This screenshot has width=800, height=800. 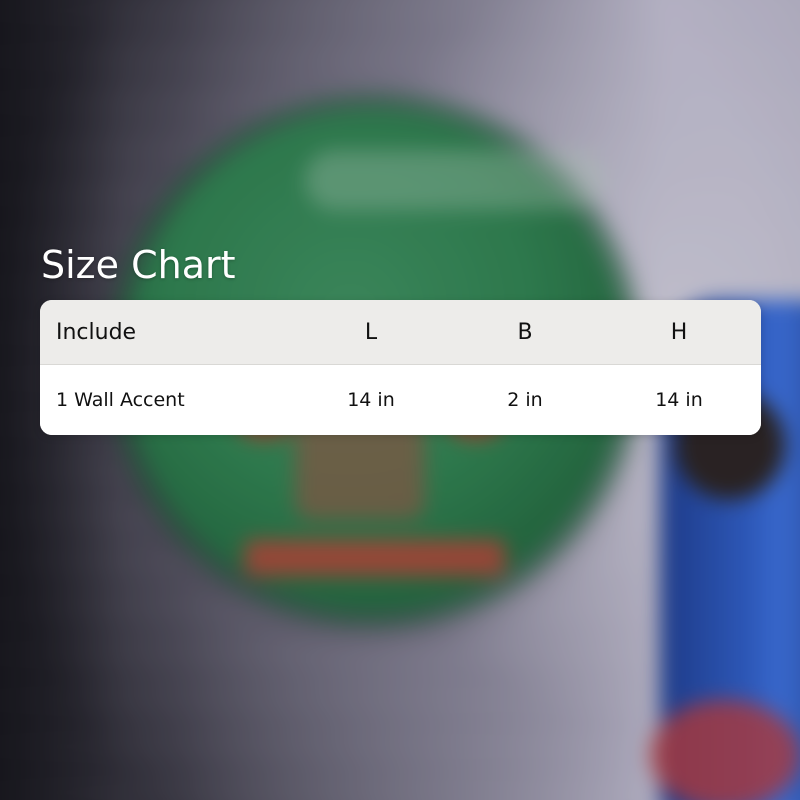 What do you see at coordinates (371, 400) in the screenshot?
I see `cell-length: 14 in` at bounding box center [371, 400].